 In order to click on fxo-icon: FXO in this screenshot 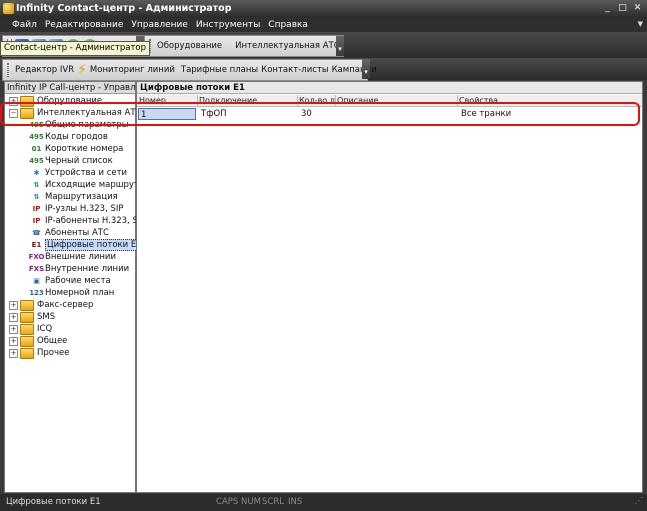, I will do `click(36, 257)`.